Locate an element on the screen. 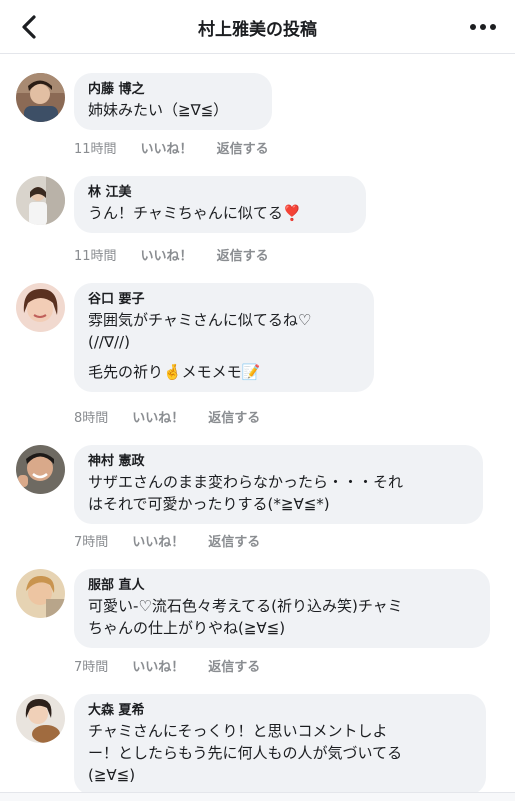 This screenshot has width=515, height=801. comment-text: うん！チャミちゃんに似てる❣️ is located at coordinates (195, 213).